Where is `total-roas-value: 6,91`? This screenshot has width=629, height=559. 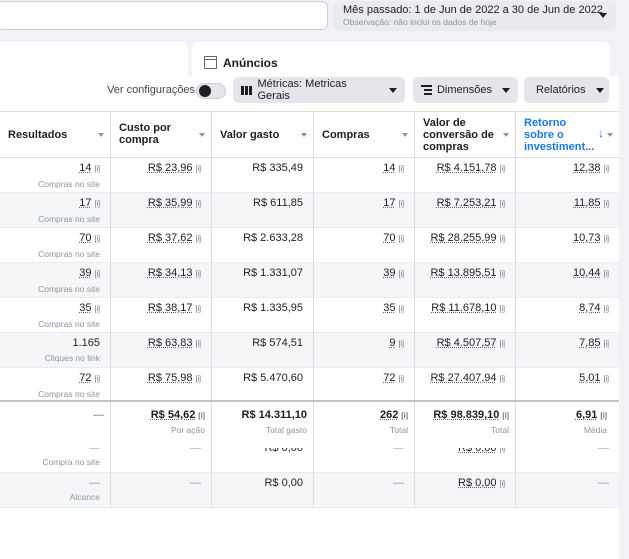
total-roas-value: 6,91 is located at coordinates (586, 415).